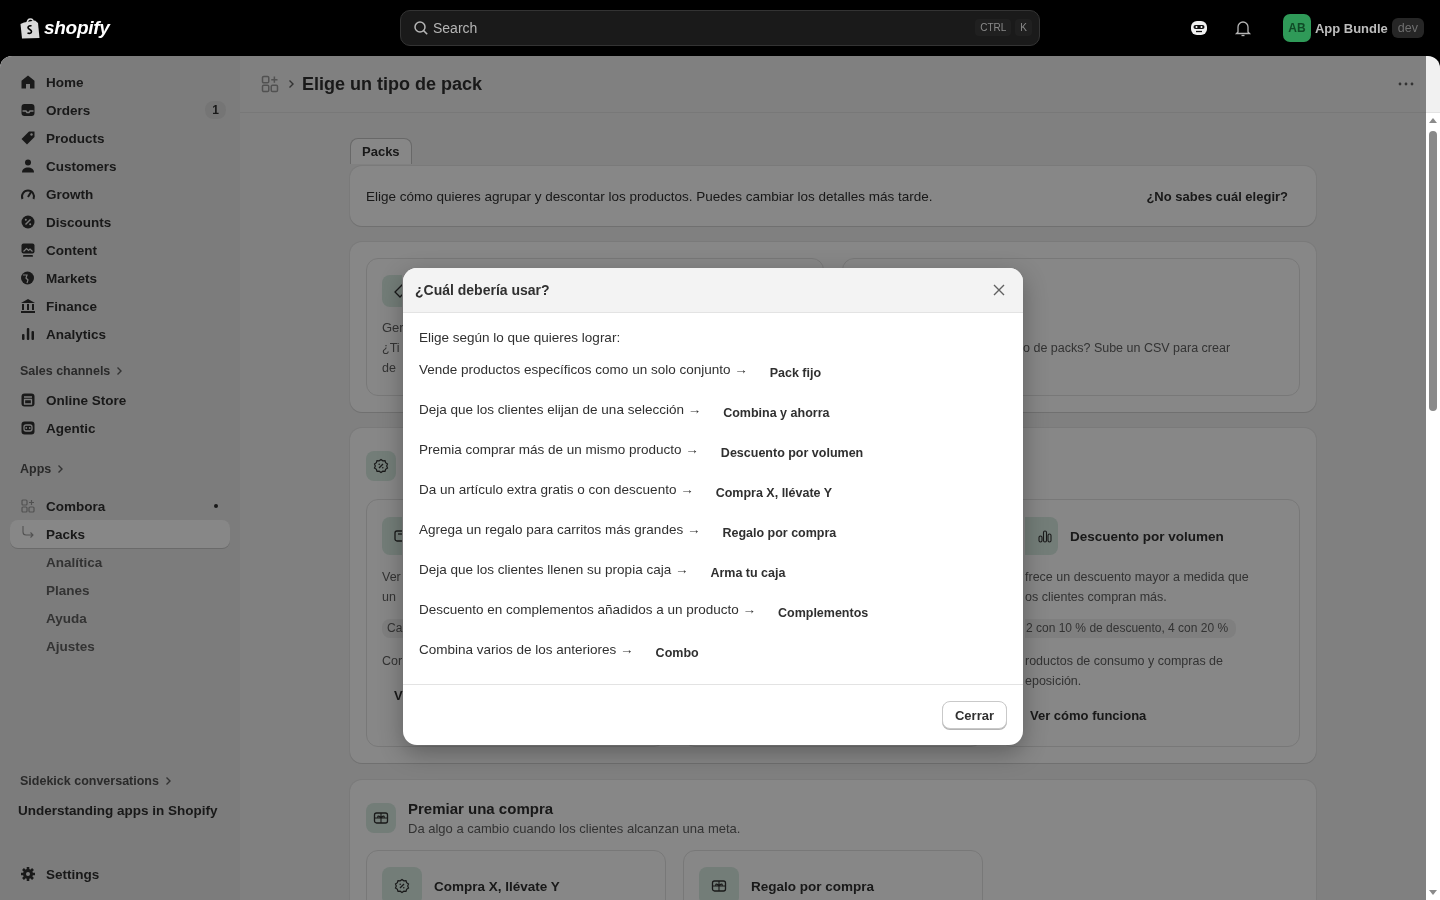  Describe the element at coordinates (1433, 506) in the screenshot. I see `scrollbar` at that location.